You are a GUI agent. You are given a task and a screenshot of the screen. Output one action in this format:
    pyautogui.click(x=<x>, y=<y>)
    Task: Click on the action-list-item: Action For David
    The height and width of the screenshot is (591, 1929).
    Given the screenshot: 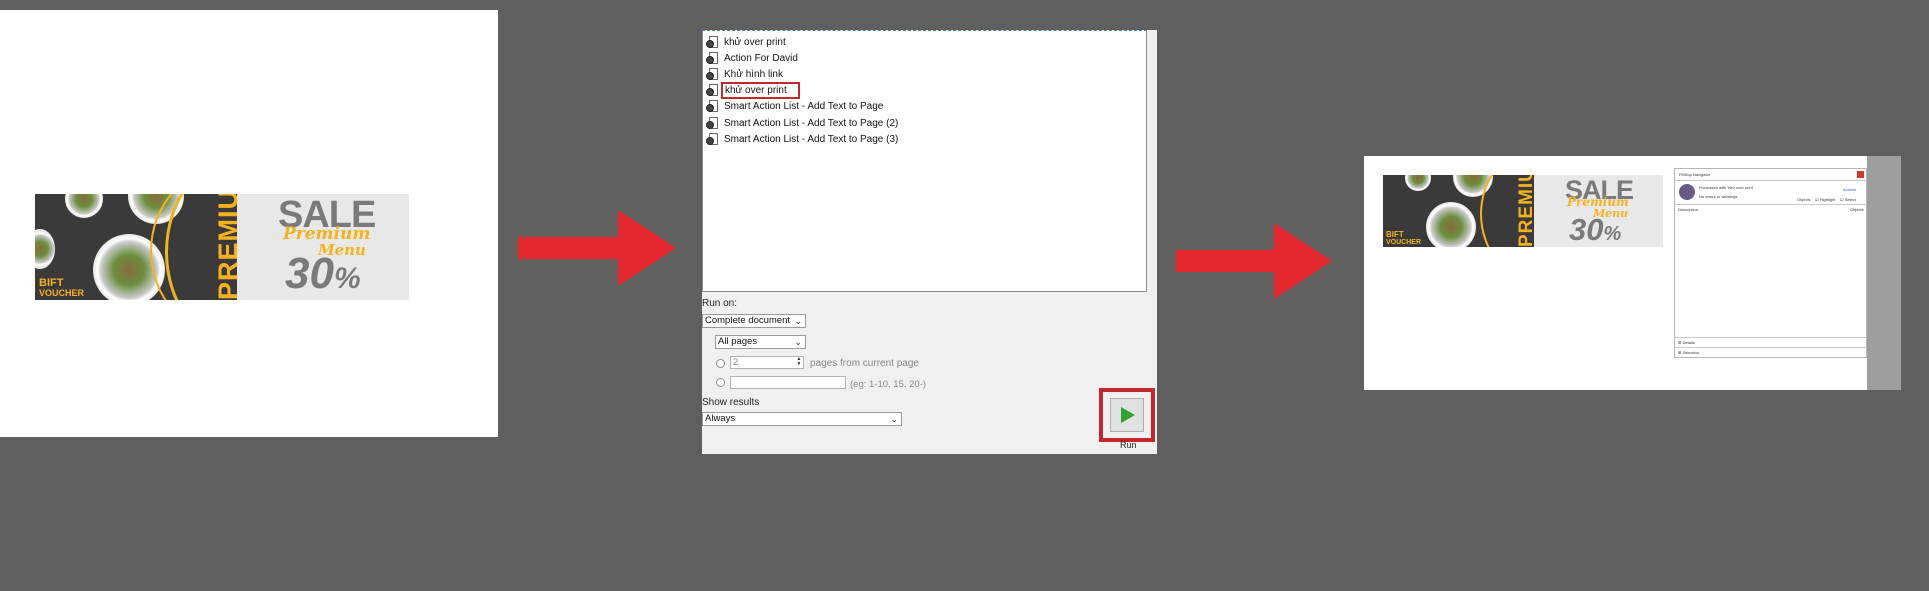 What is the action you would take?
    pyautogui.click(x=752, y=58)
    